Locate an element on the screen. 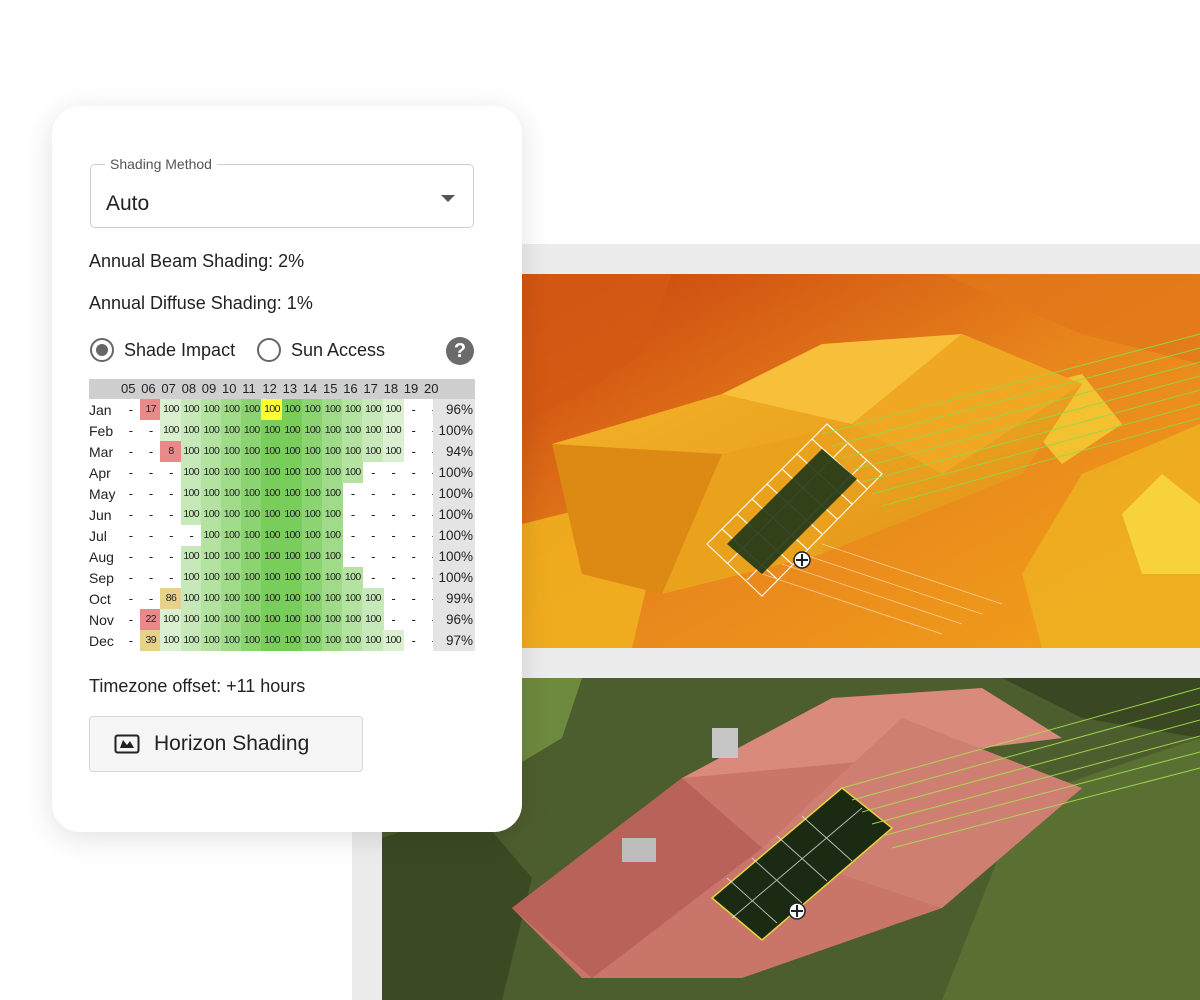  month-total: 99% is located at coordinates (454, 598).